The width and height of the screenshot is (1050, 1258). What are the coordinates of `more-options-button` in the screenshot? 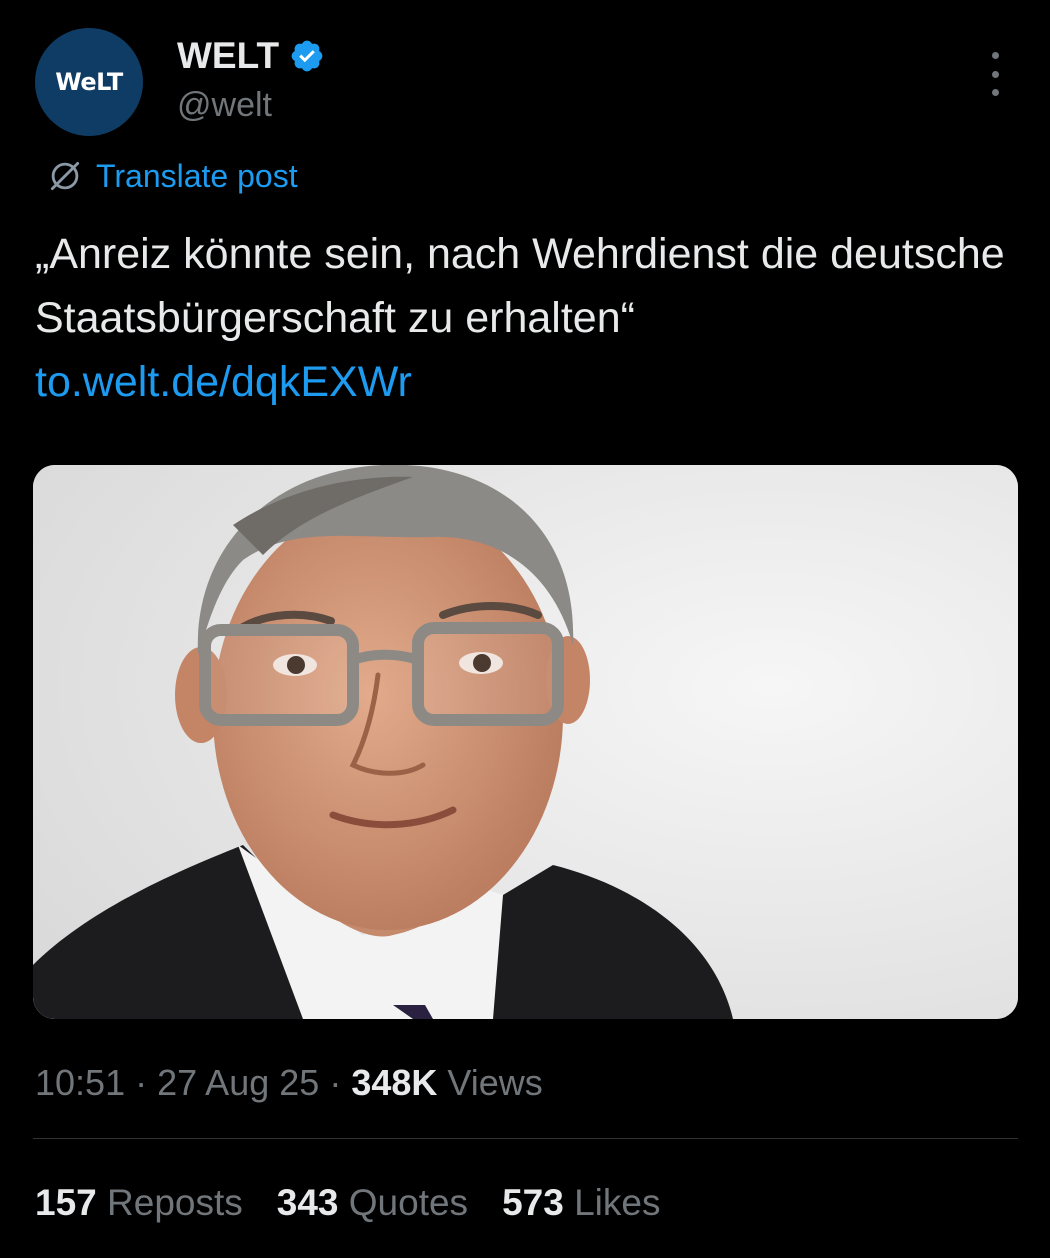 It's located at (995, 74).